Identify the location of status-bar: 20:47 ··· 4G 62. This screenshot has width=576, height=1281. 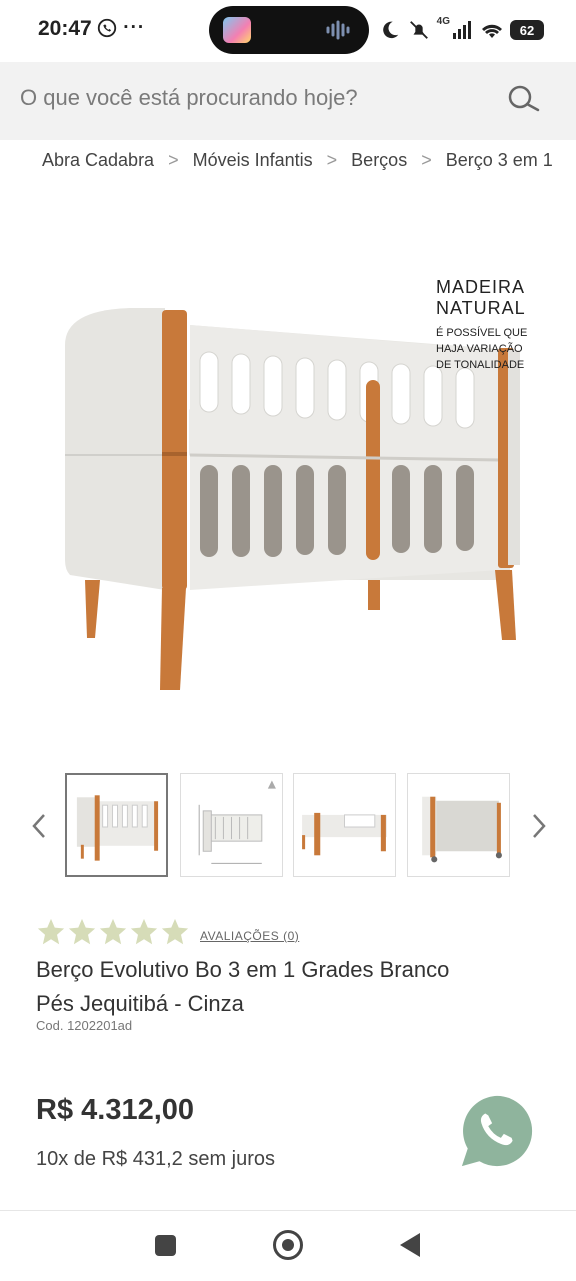
(288, 30).